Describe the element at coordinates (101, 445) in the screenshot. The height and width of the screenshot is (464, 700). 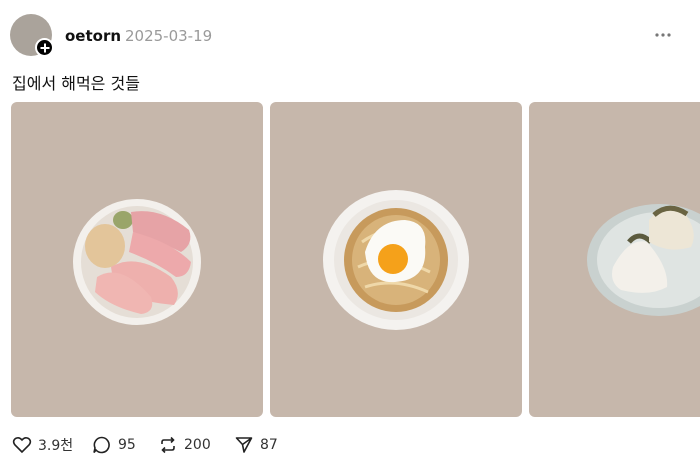
I see `comment-icon` at that location.